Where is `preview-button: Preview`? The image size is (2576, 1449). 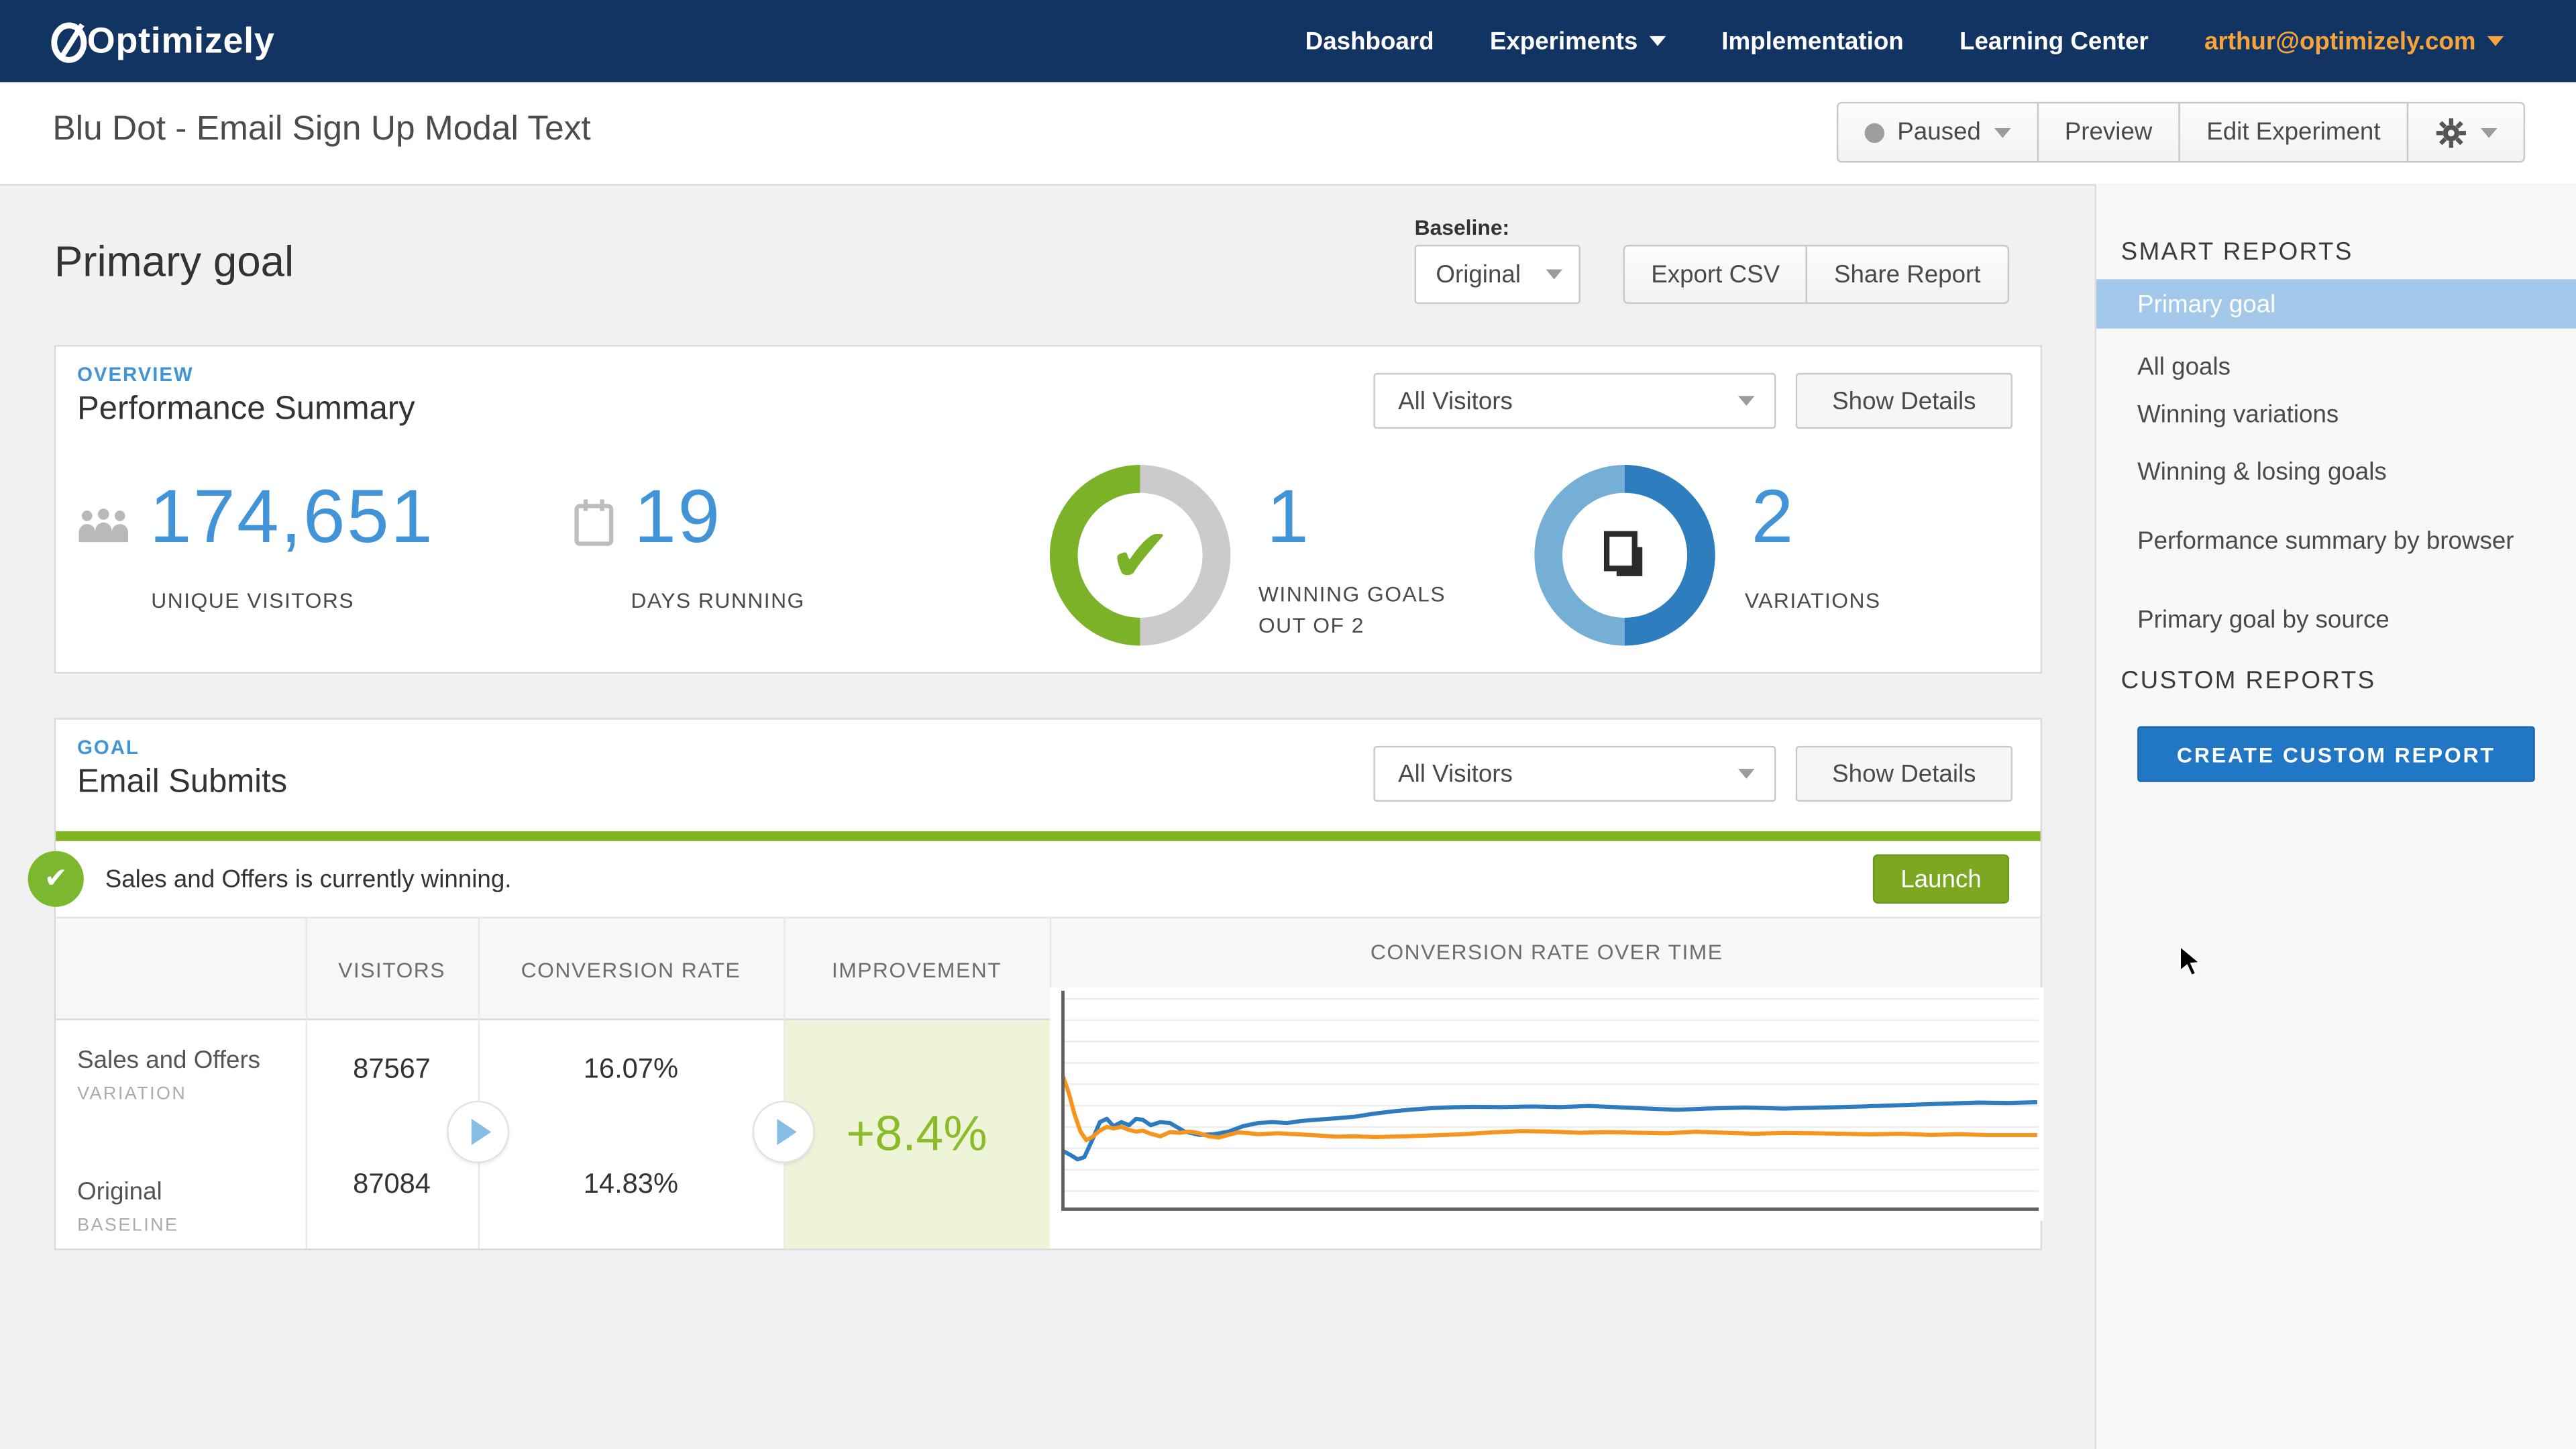
preview-button: Preview is located at coordinates (2109, 132).